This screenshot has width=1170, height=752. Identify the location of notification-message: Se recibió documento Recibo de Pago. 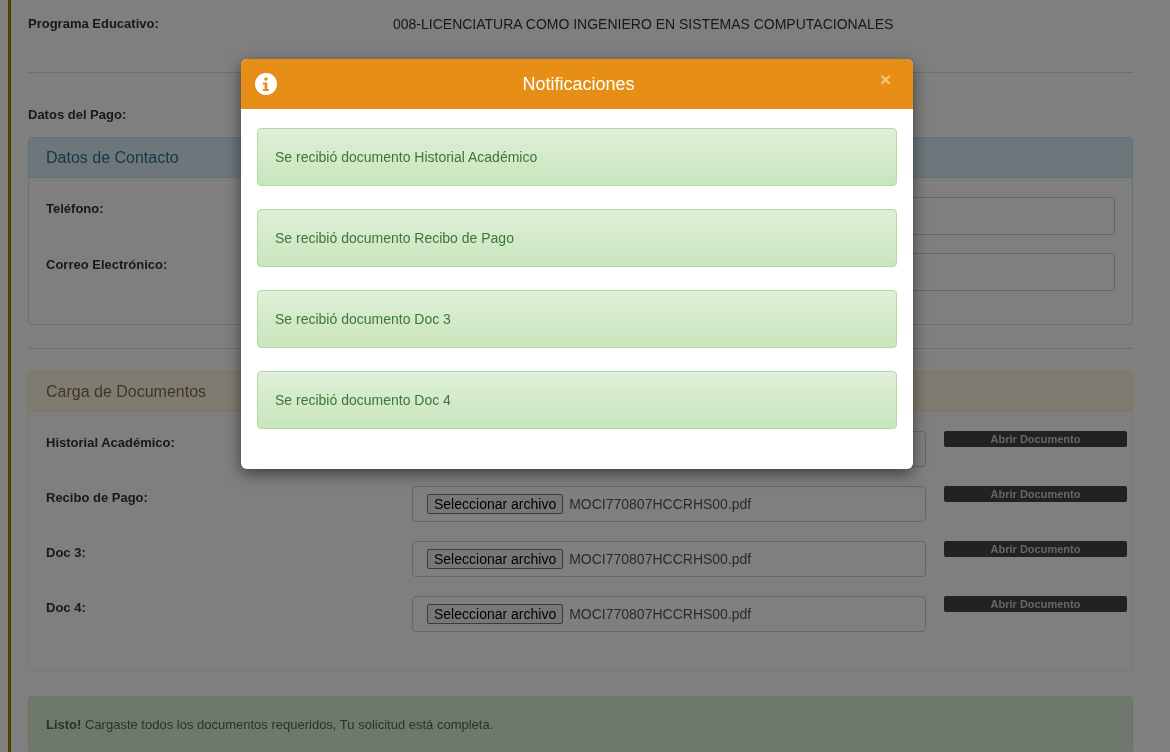
(577, 238).